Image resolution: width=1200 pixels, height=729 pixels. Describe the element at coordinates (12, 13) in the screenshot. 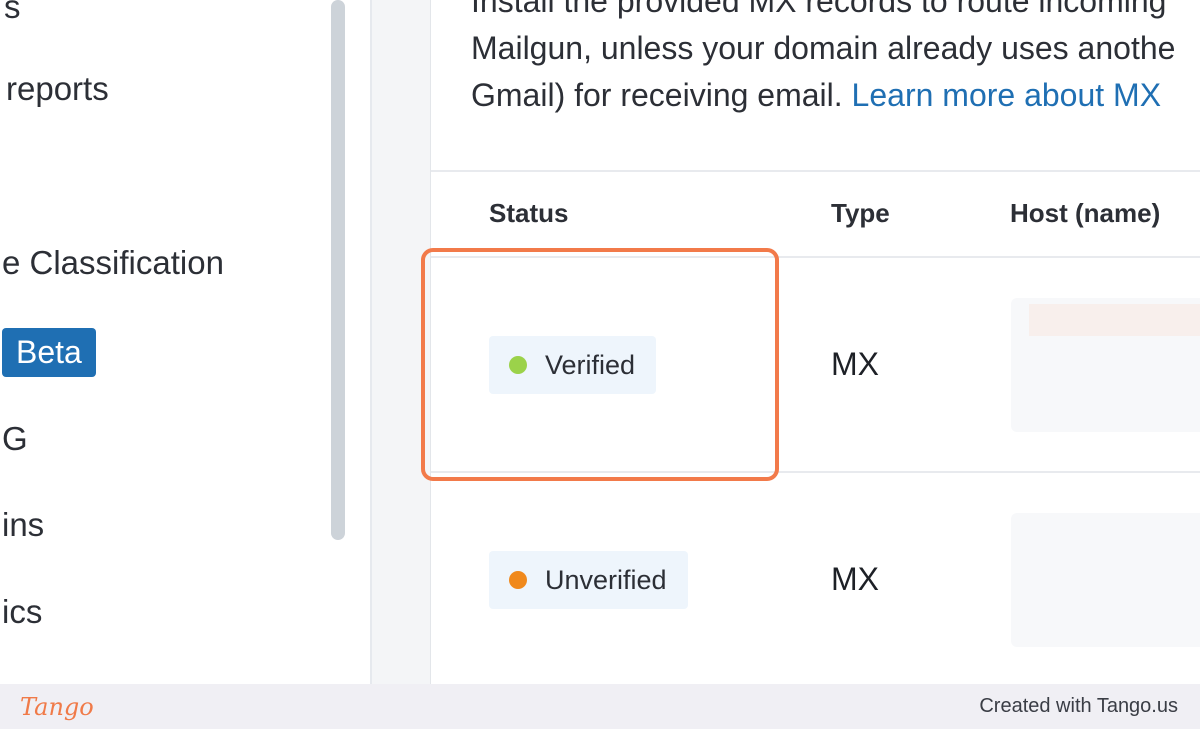

I see `sidebar-item-top: s` at that location.